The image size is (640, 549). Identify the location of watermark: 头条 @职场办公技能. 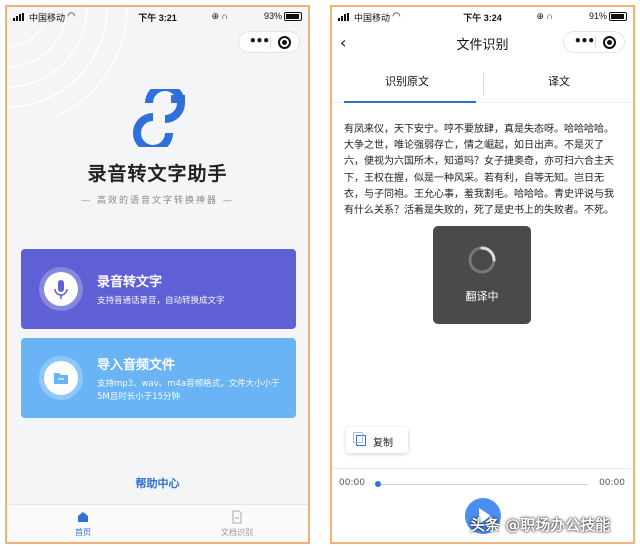
(540, 525).